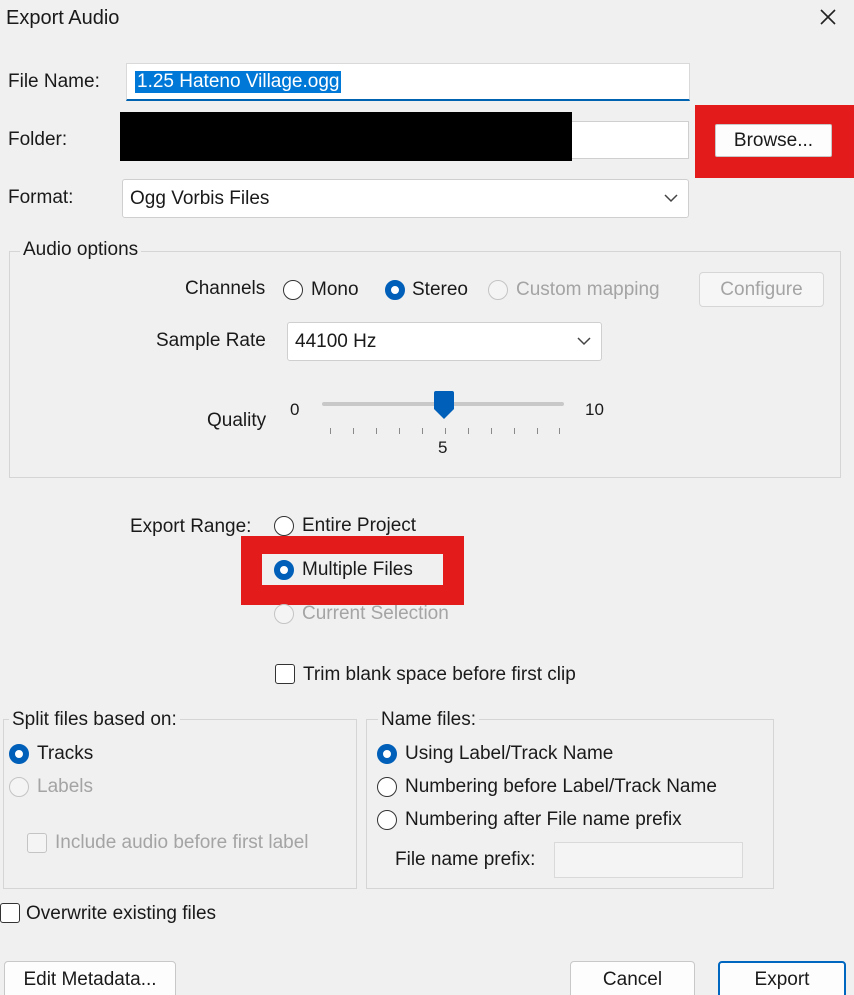 The image size is (854, 995). Describe the element at coordinates (211, 340) in the screenshot. I see `sample-rate-label: Sample Rate` at that location.